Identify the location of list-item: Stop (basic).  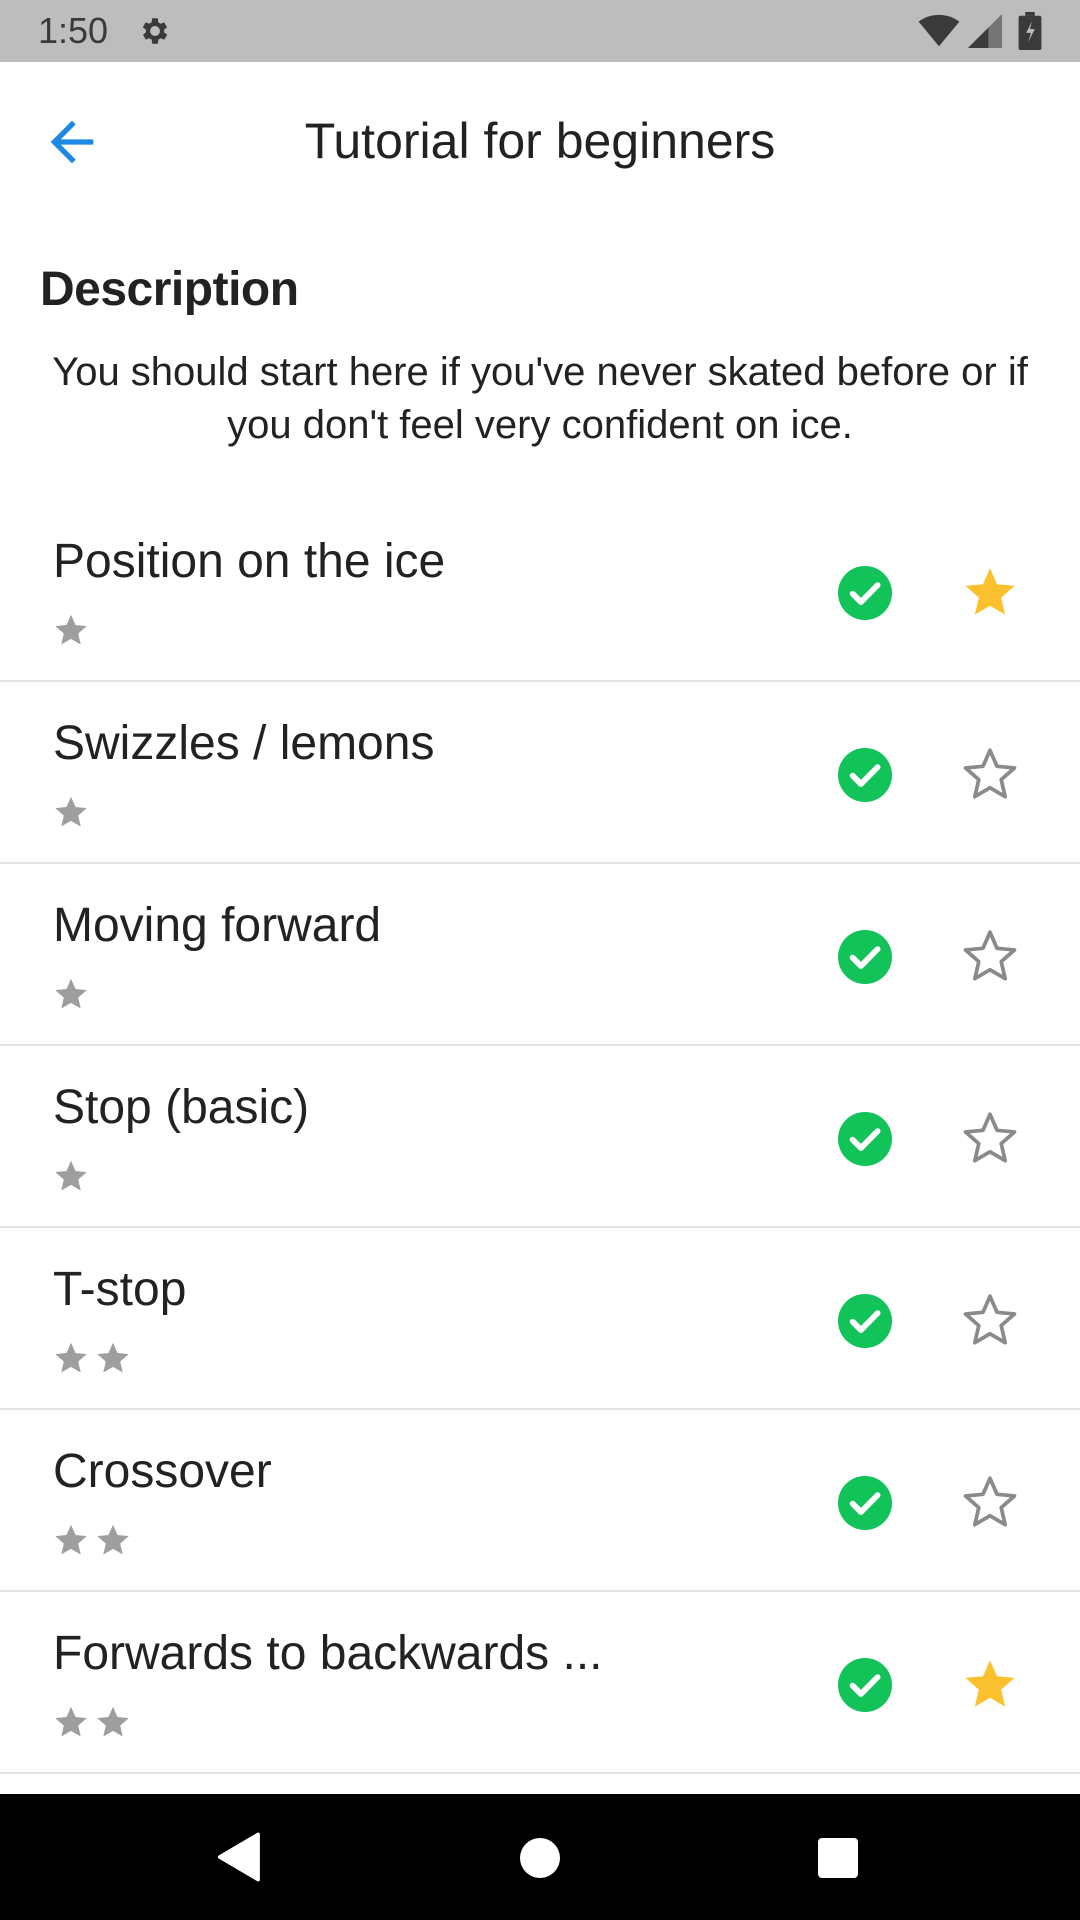
(540, 1137).